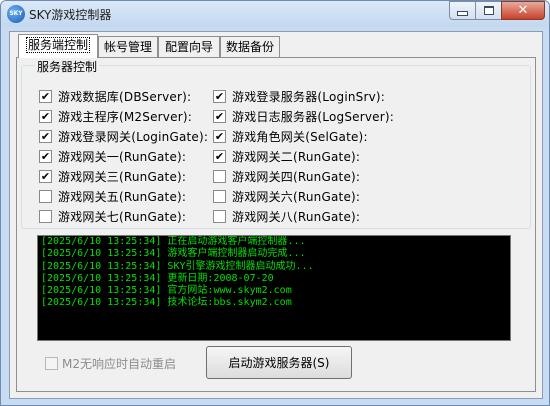 The width and height of the screenshot is (550, 406). I want to click on start-server-button: 启动游戏服务器(S), so click(279, 362).